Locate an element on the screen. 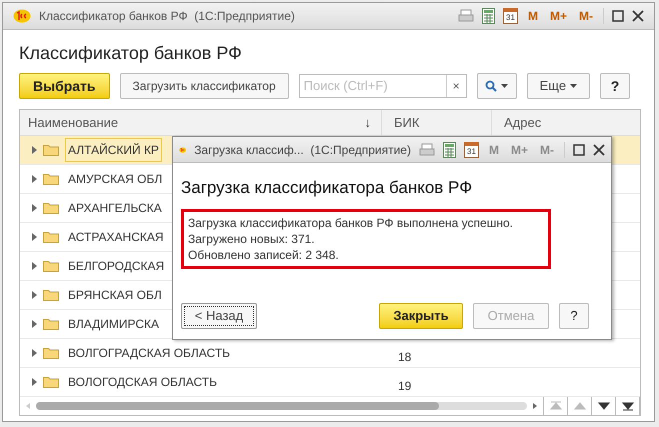 The height and width of the screenshot is (427, 659). table-cell: АЛТАЙСКИЙ КР is located at coordinates (113, 150).